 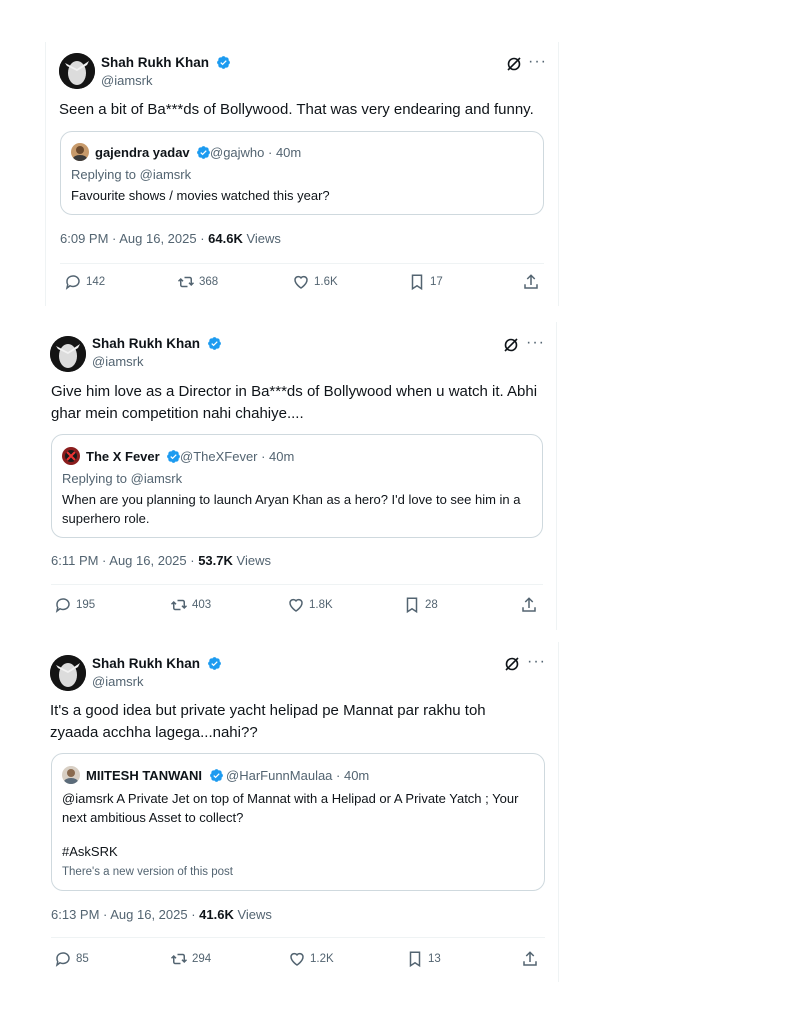 I want to click on reply-count: 195, so click(x=86, y=605).